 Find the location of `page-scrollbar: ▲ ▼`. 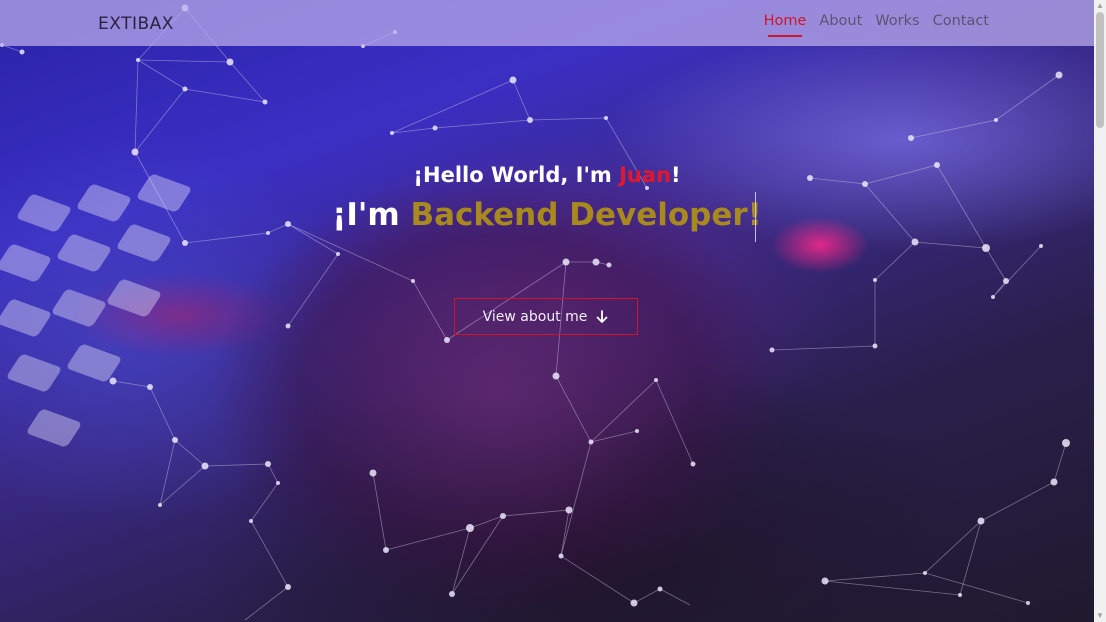

page-scrollbar: ▲ ▼ is located at coordinates (1100, 311).